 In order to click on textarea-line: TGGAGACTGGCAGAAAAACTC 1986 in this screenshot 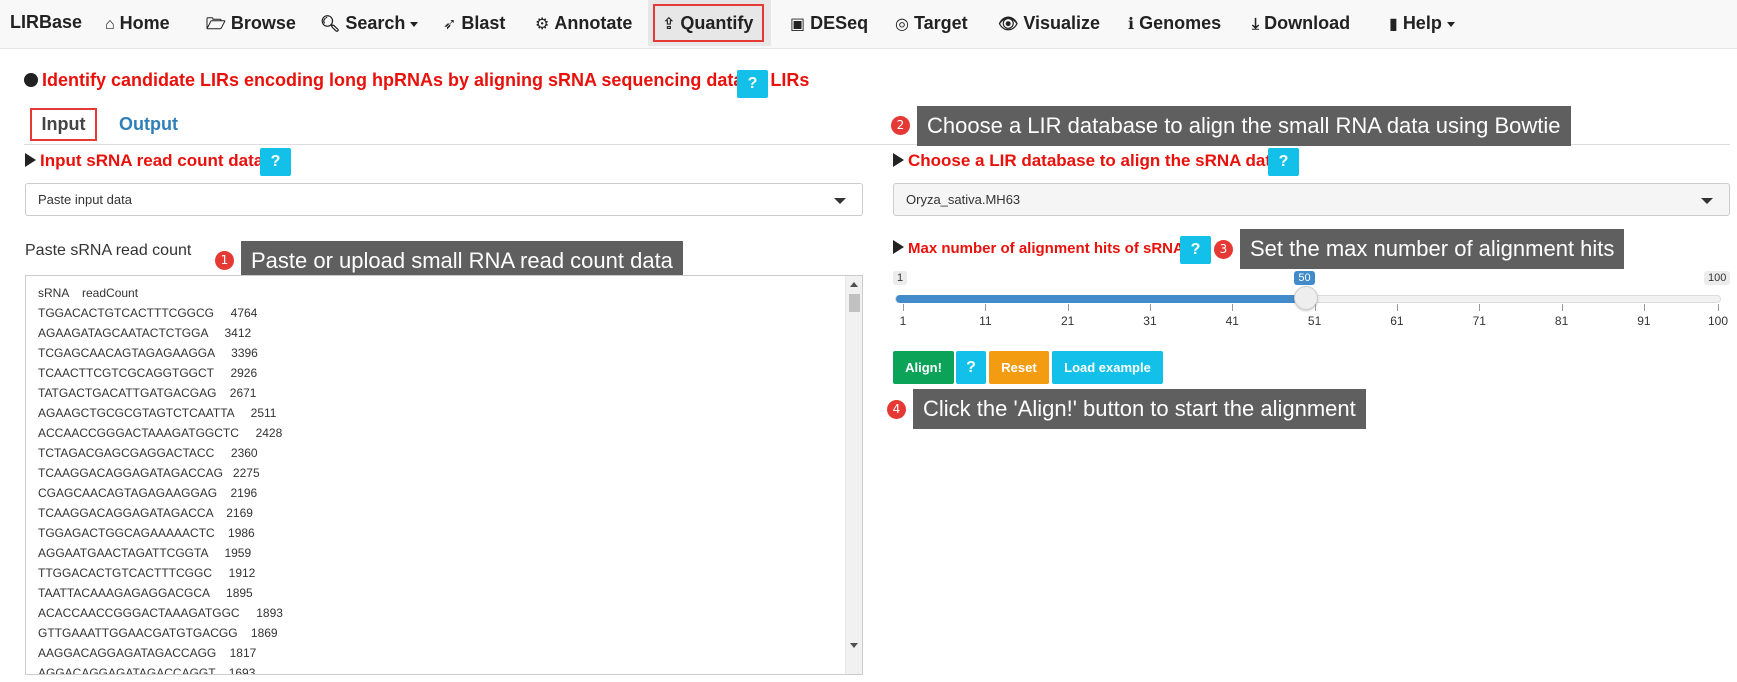, I will do `click(146, 533)`.